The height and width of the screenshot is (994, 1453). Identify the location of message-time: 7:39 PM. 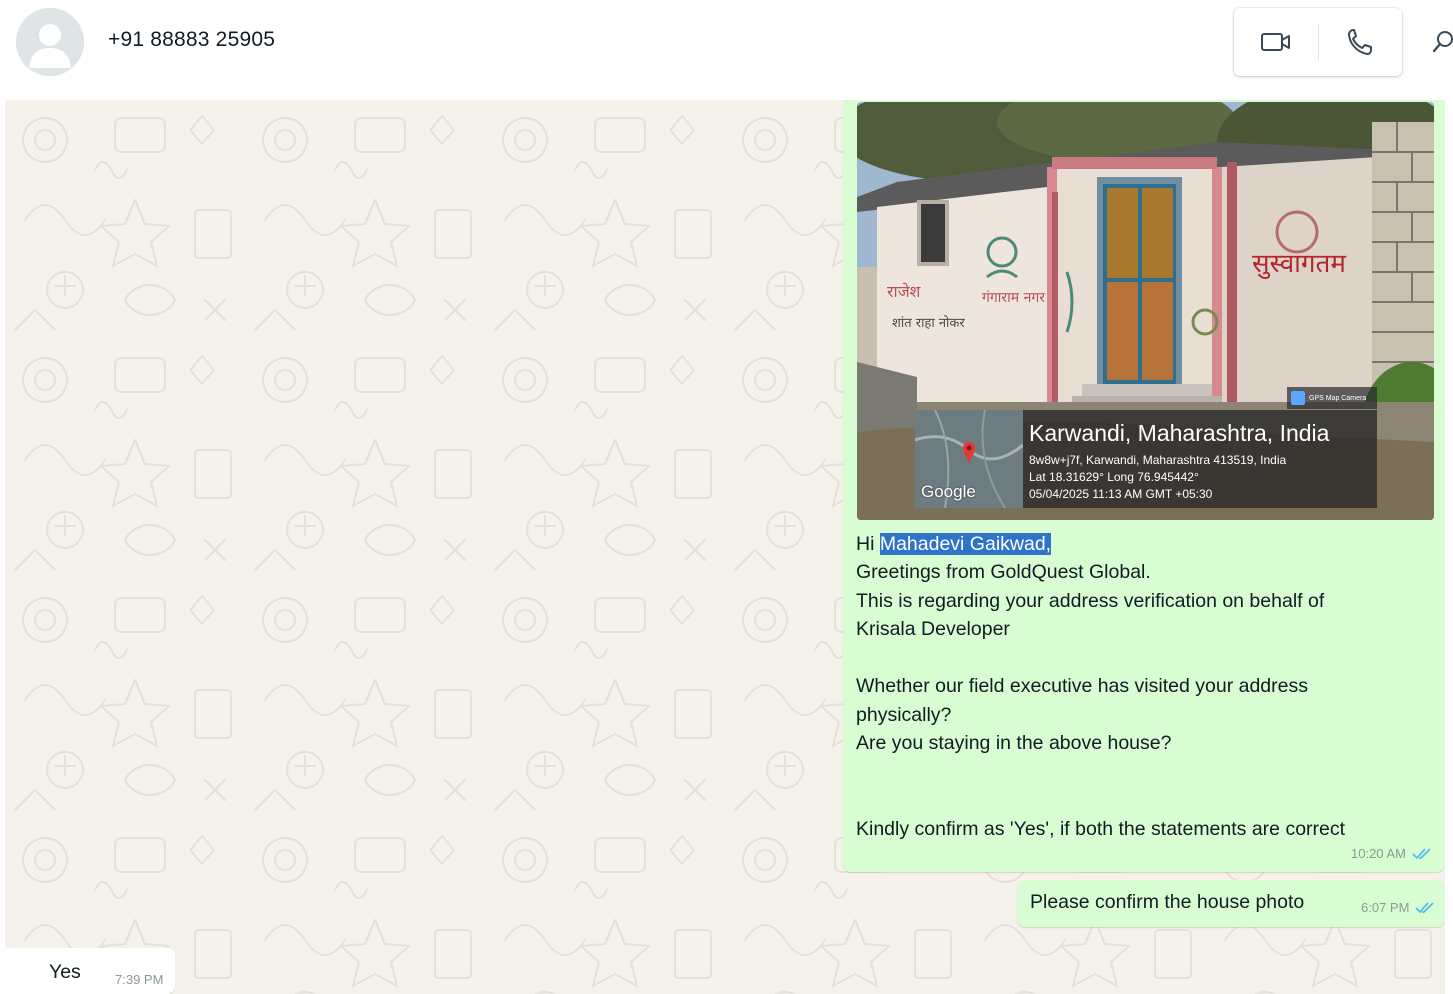
(139, 979).